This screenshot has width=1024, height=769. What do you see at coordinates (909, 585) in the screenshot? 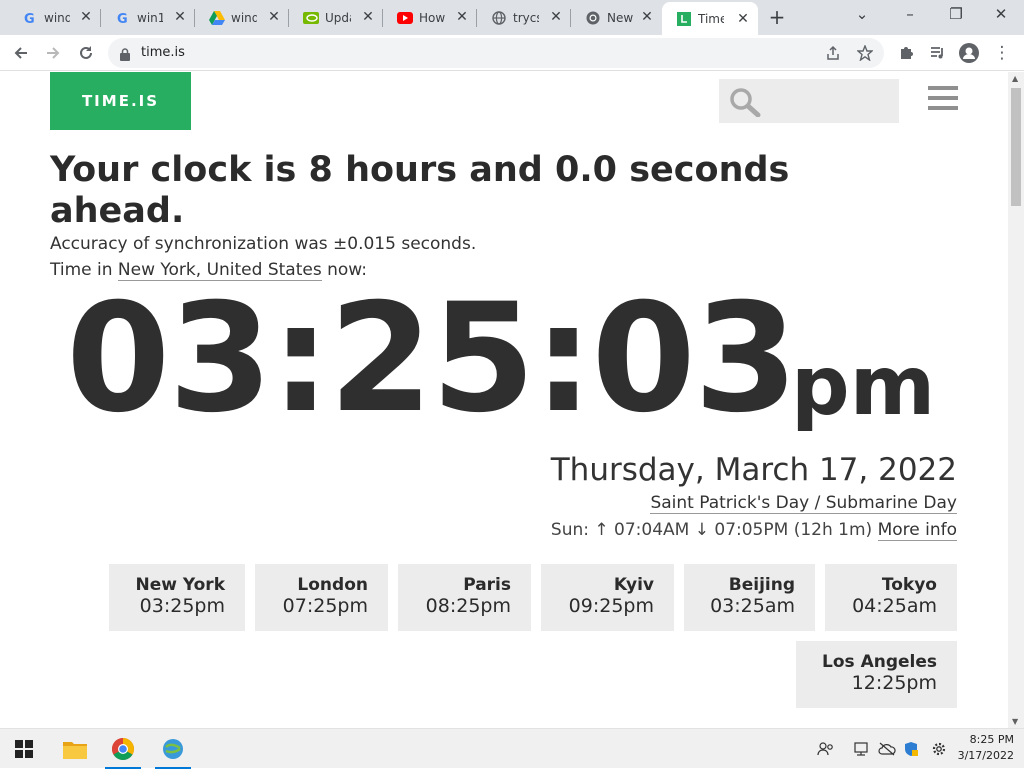
I see `city-name: Tokyo` at bounding box center [909, 585].